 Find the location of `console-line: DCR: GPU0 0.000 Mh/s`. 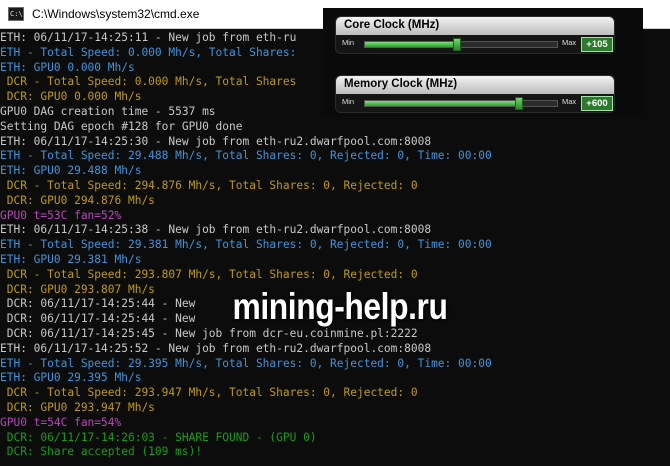

console-line: DCR: GPU0 0.000 Mh/s is located at coordinates (71, 97).